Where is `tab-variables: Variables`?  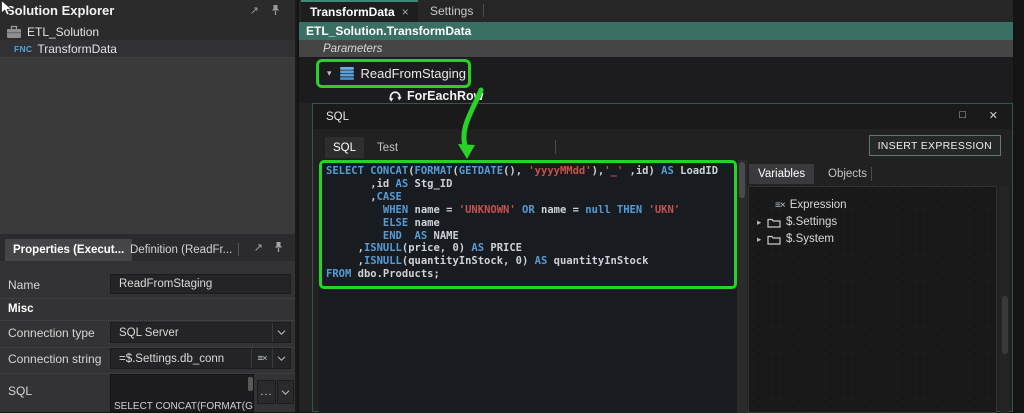
tab-variables: Variables is located at coordinates (782, 174).